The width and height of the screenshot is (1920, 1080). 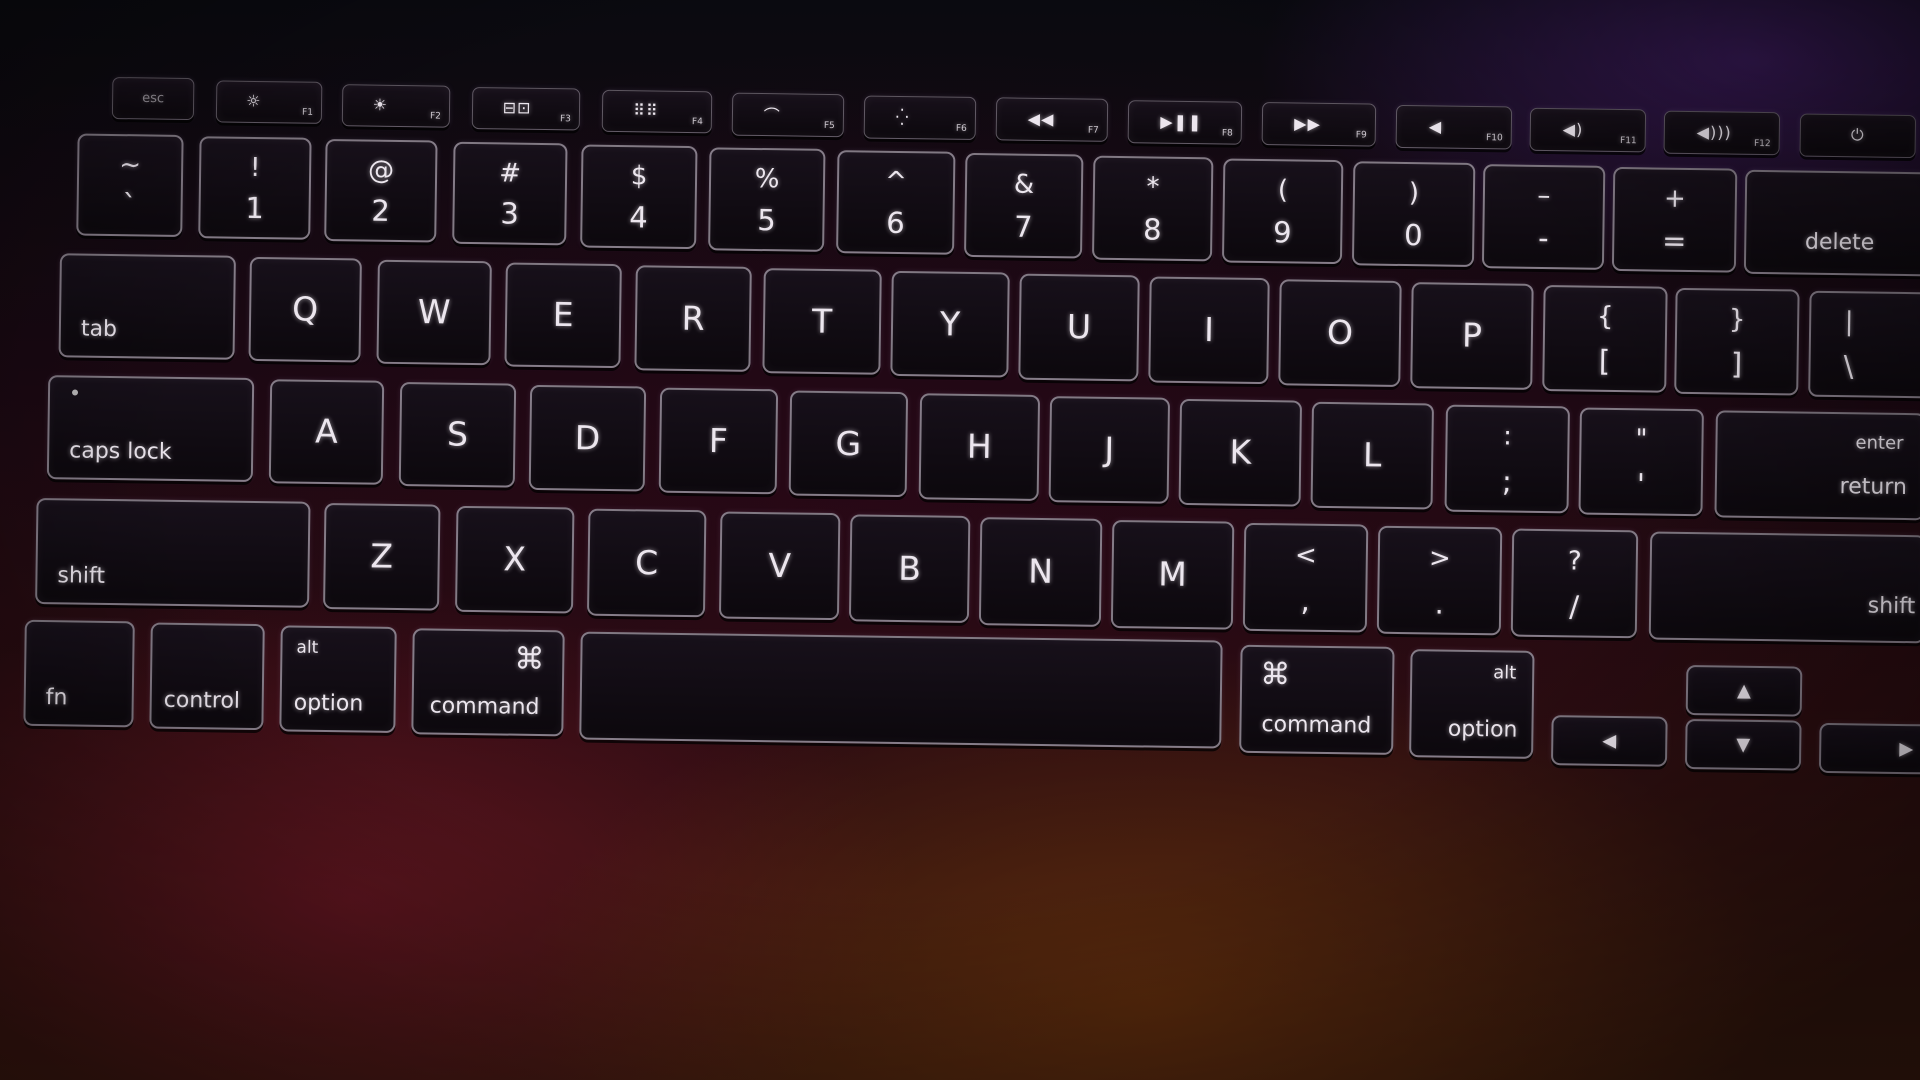 I want to click on f5-key: ⌒ F5, so click(x=788, y=115).